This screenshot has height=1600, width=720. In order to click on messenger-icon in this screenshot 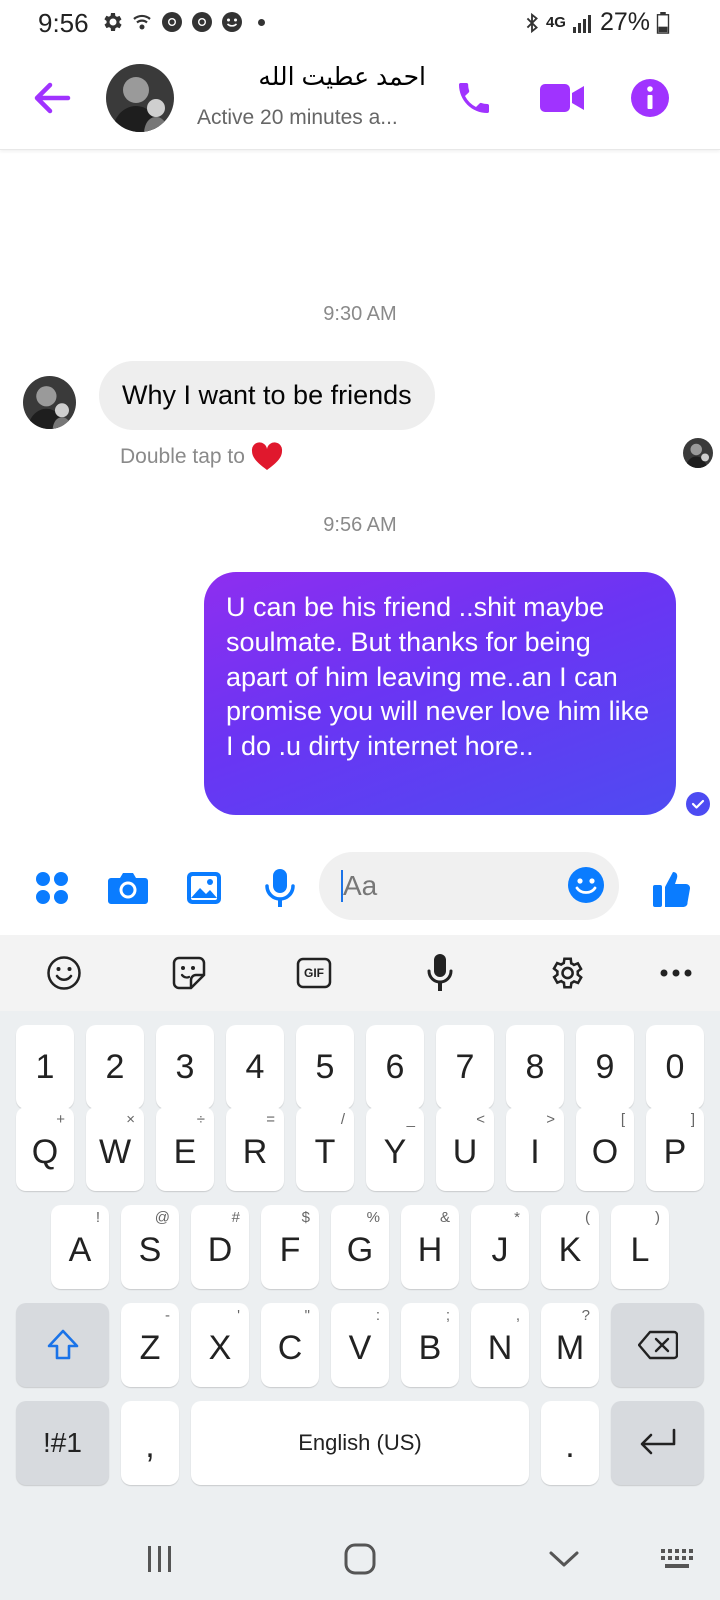, I will do `click(232, 22)`.